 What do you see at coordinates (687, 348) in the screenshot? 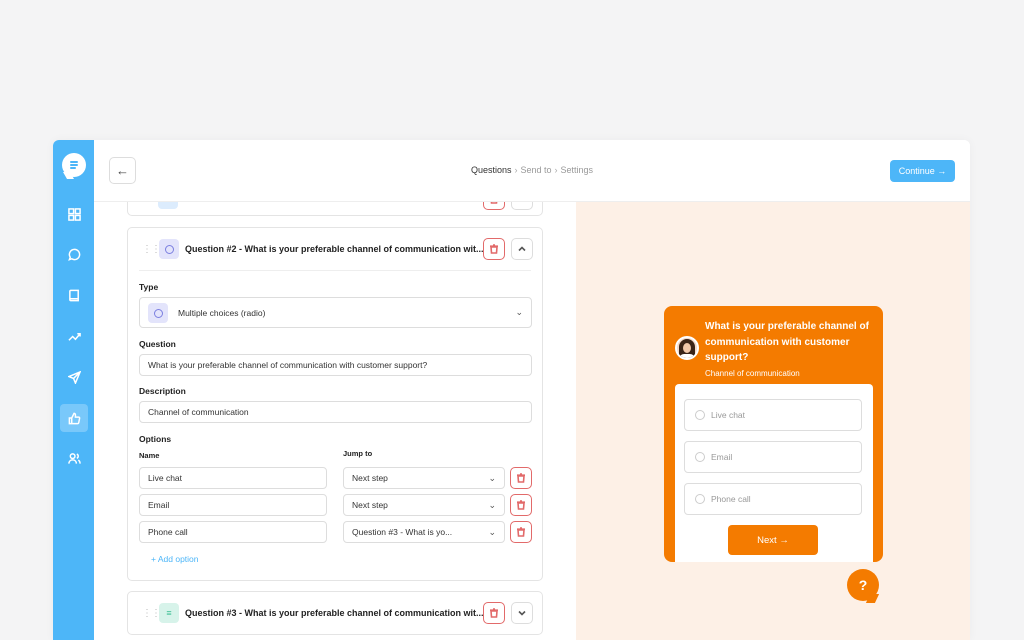
I see `avatar` at bounding box center [687, 348].